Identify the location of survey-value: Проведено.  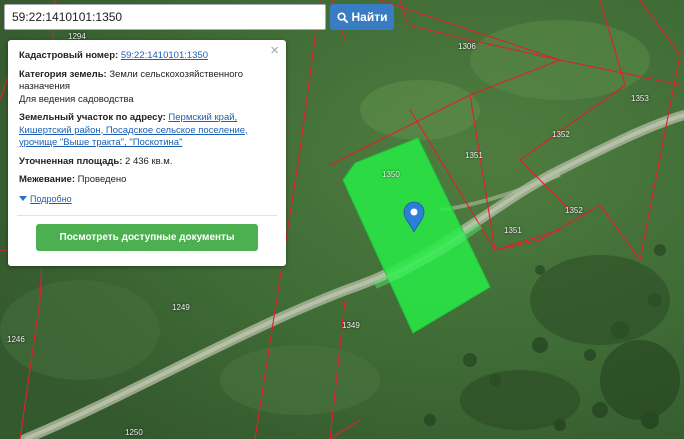
(102, 179).